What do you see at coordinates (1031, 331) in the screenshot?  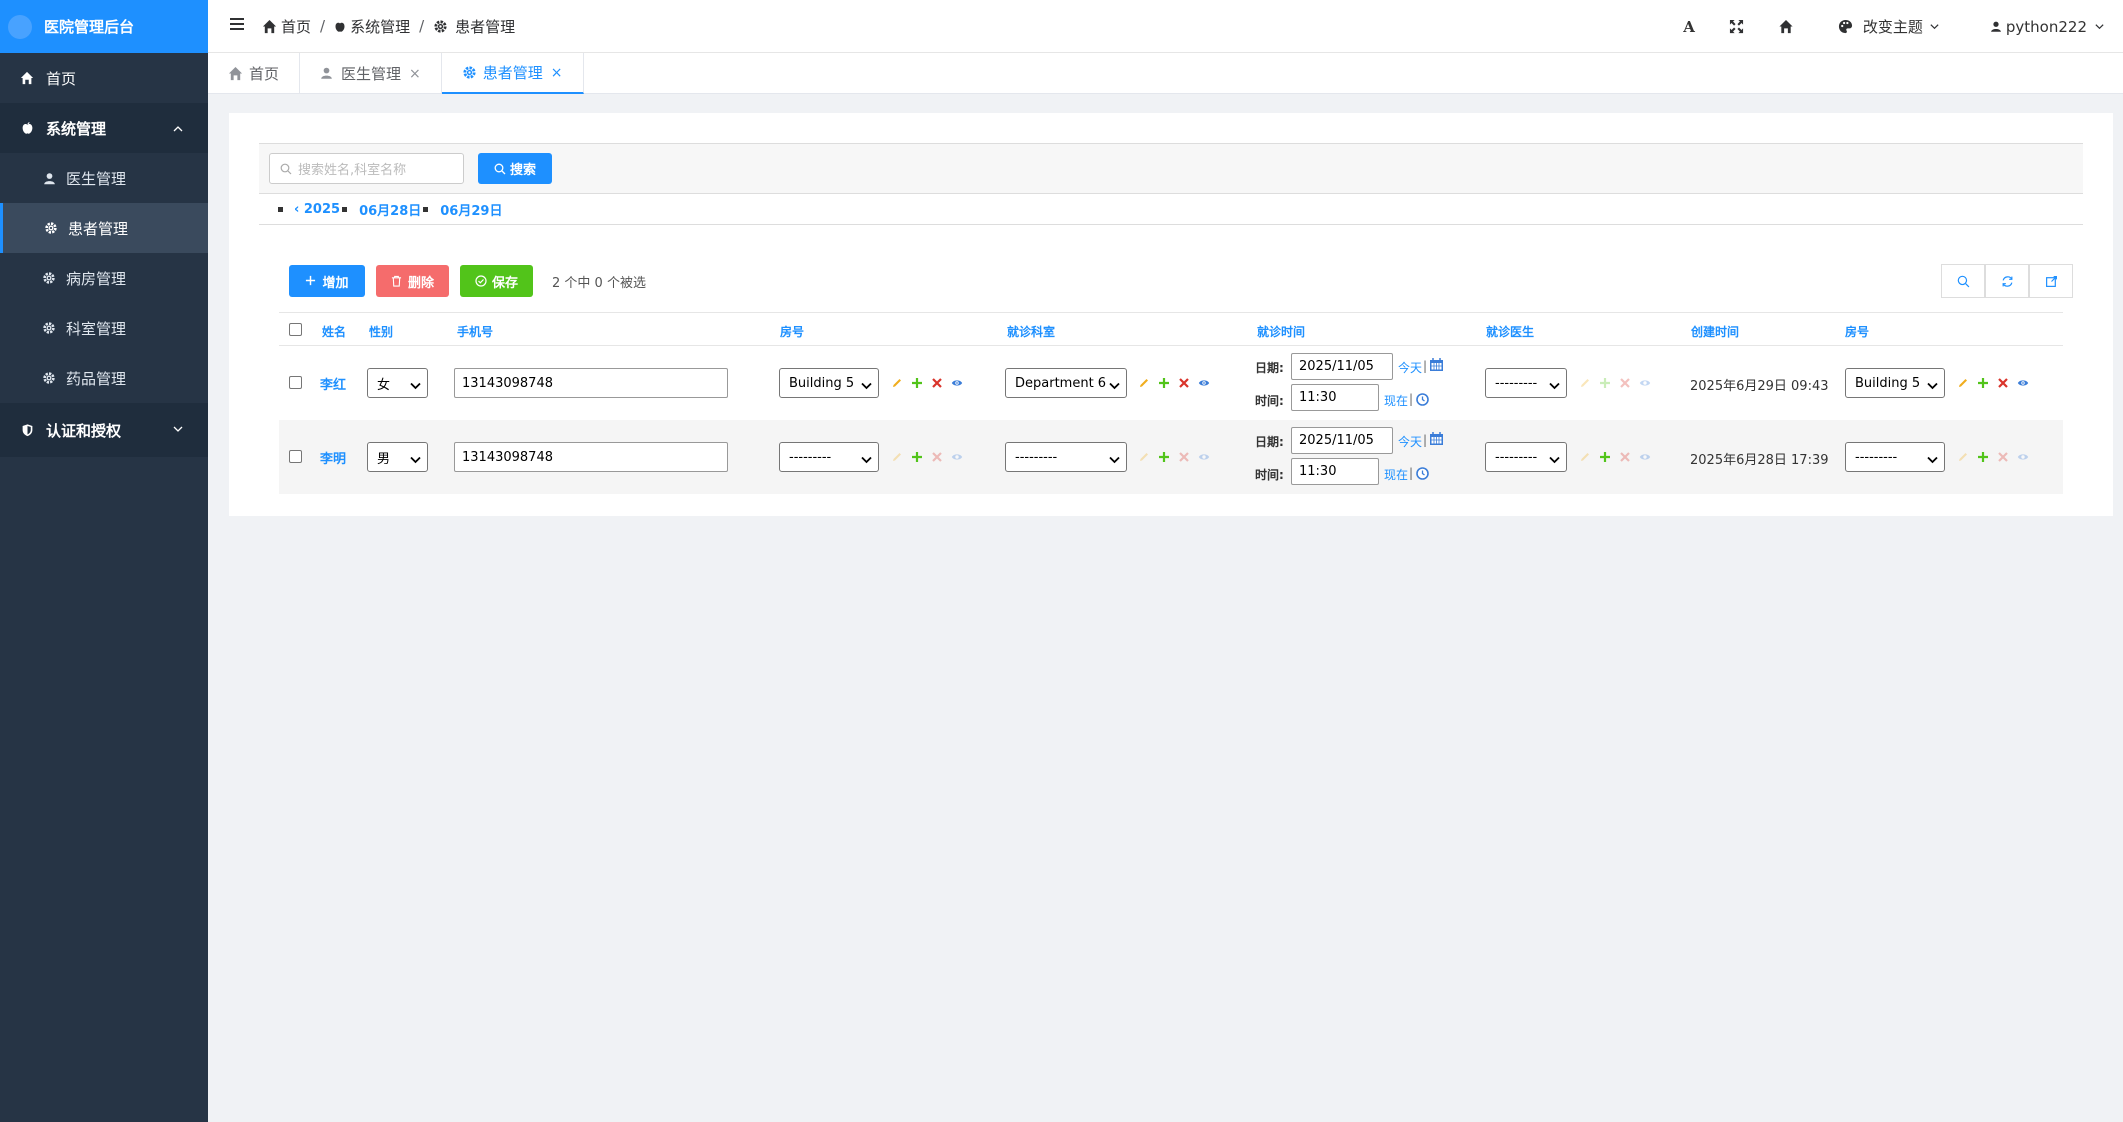 I see `col-department: 就诊科室` at bounding box center [1031, 331].